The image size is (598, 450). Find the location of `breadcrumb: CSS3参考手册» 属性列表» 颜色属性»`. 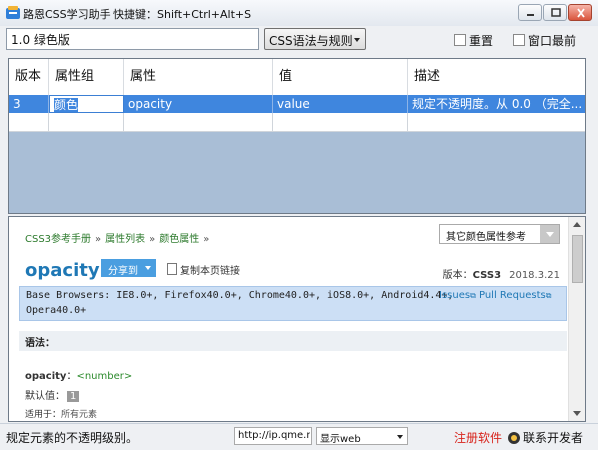

breadcrumb: CSS3参考手册» 属性列表» 颜色属性» is located at coordinates (119, 237).